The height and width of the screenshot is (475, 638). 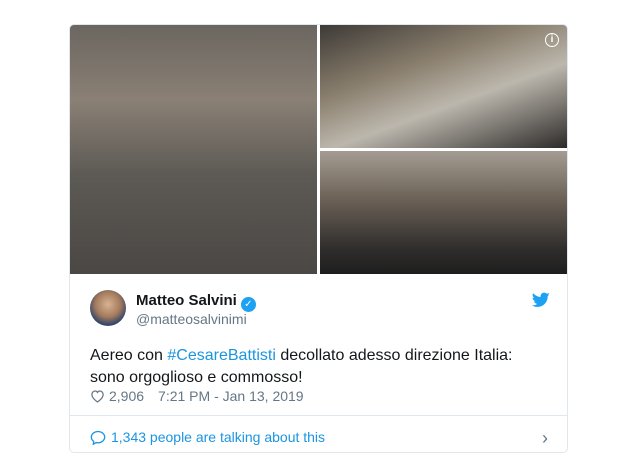 What do you see at coordinates (108, 308) in the screenshot?
I see `avatar` at bounding box center [108, 308].